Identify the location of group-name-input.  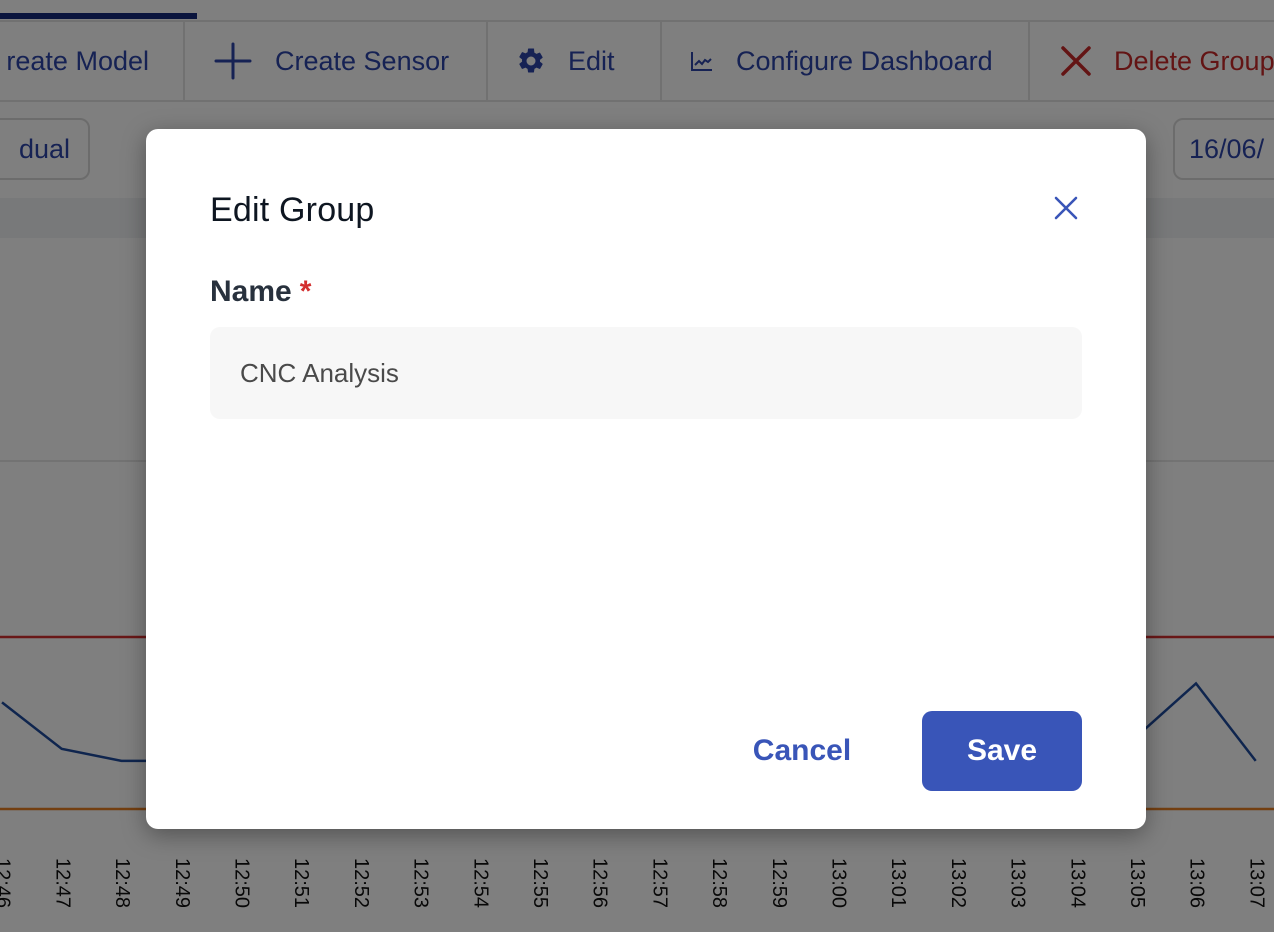
(646, 373).